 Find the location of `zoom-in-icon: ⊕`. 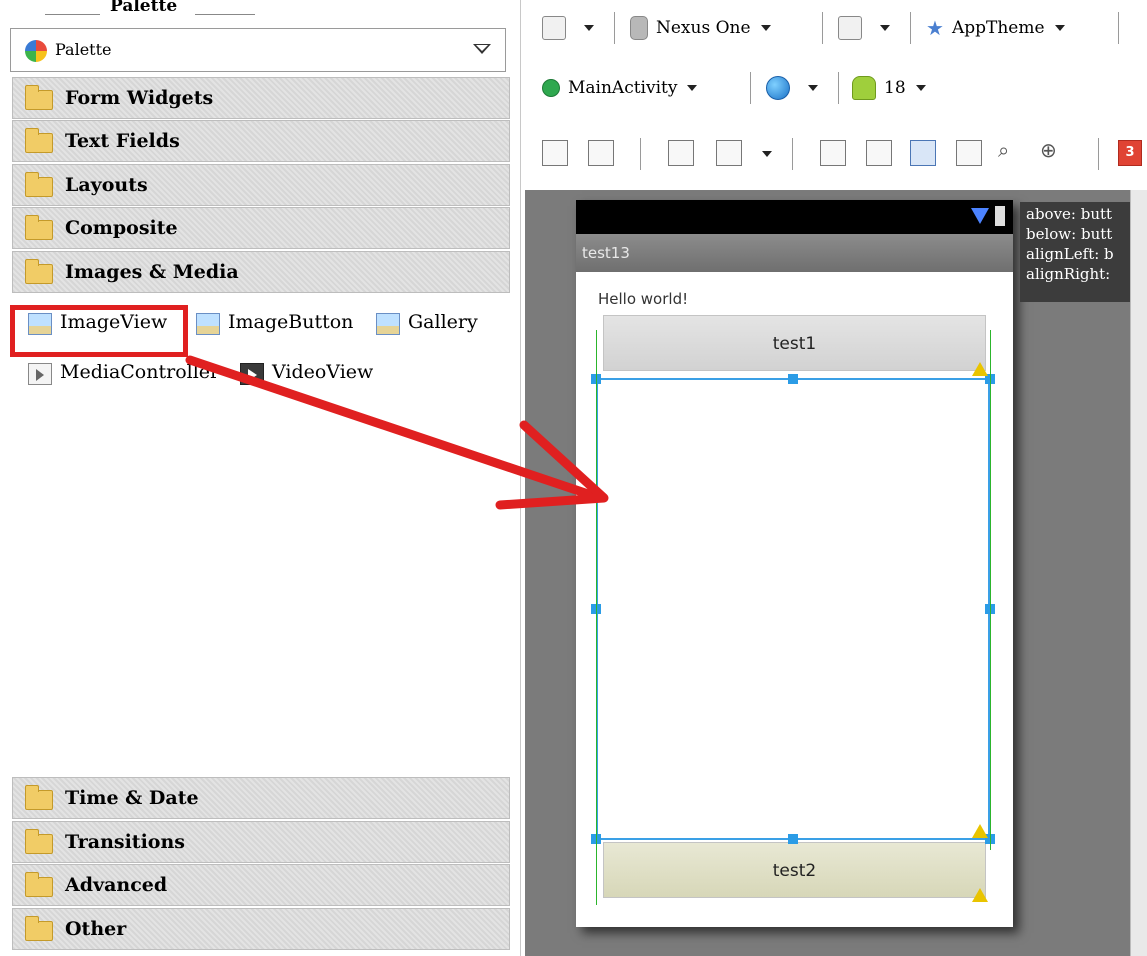

zoom-in-icon: ⊕ is located at coordinates (1048, 150).